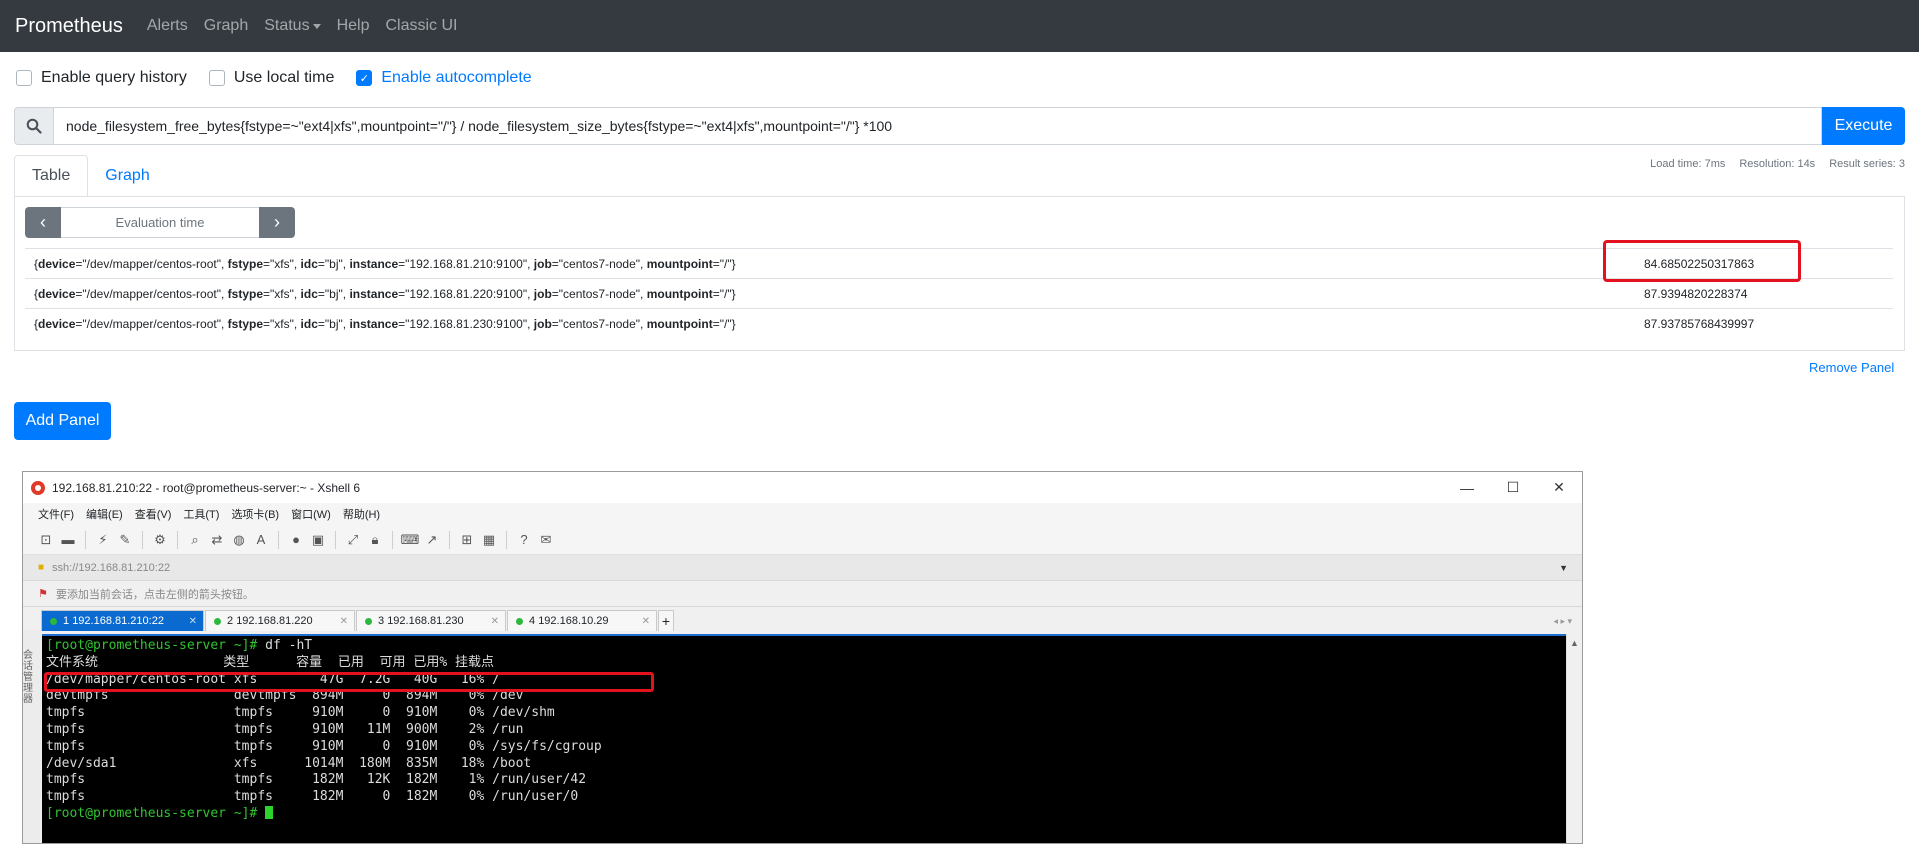  I want to click on font-icon: A, so click(261, 540).